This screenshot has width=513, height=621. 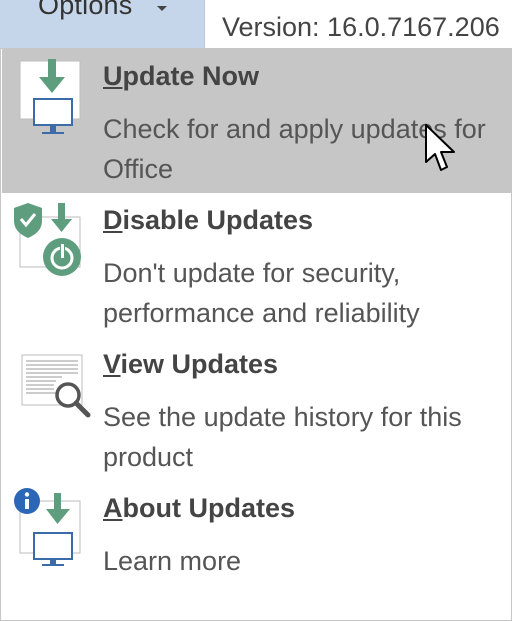 What do you see at coordinates (47, 527) in the screenshot?
I see `about-updates-icon` at bounding box center [47, 527].